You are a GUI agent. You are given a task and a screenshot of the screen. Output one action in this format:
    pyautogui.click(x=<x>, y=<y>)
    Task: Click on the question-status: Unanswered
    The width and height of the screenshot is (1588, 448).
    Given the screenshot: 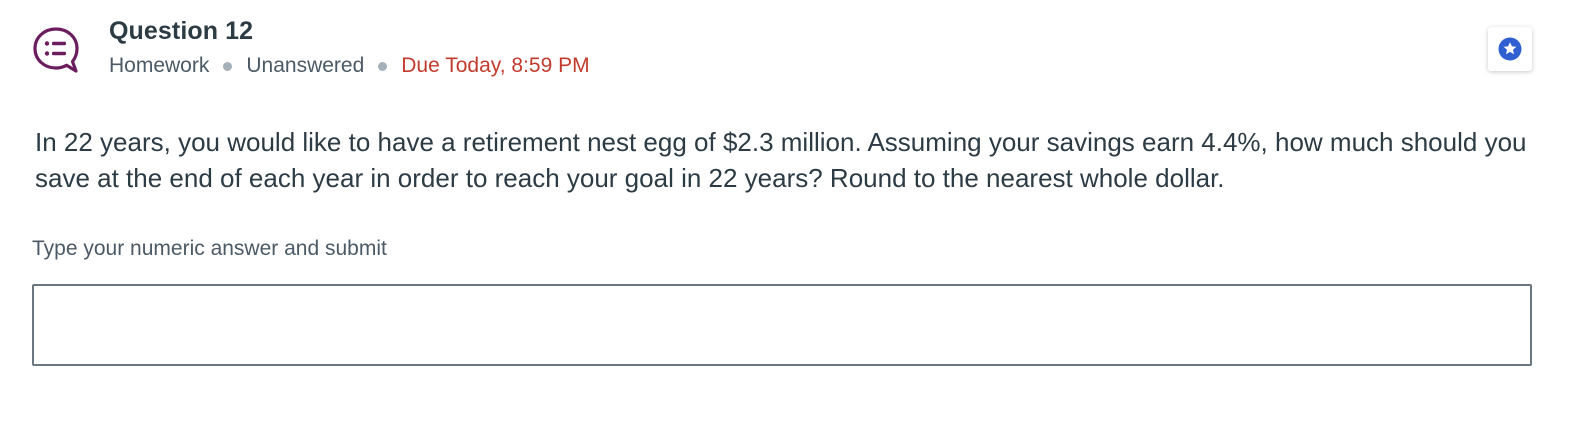 What is the action you would take?
    pyautogui.click(x=305, y=65)
    